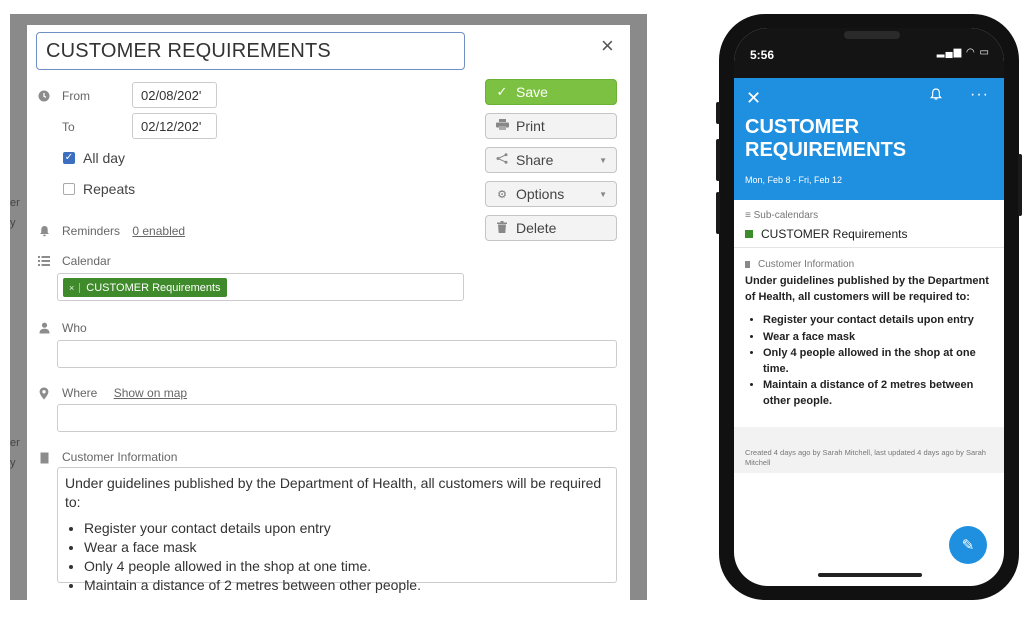 The height and width of the screenshot is (628, 1024). I want to click on close-icon: ✕, so click(753, 98).